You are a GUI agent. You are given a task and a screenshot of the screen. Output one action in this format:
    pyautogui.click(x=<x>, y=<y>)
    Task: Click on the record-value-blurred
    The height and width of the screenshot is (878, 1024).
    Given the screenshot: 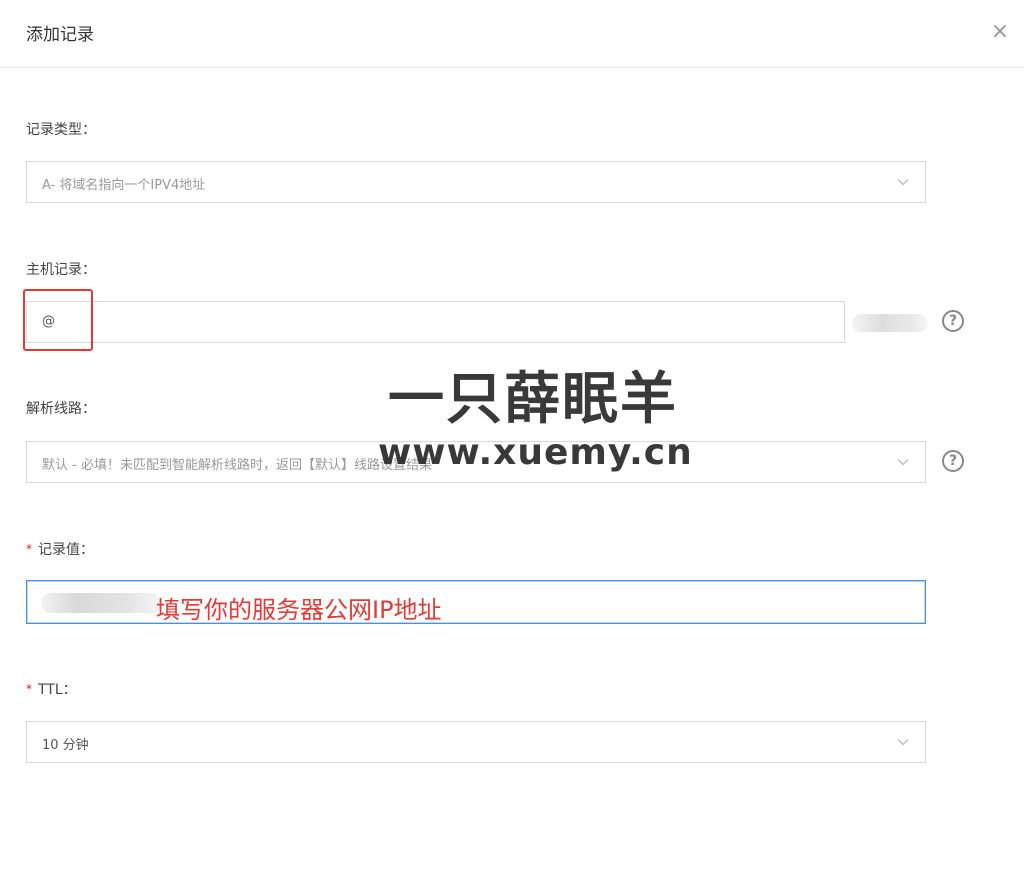 What is the action you would take?
    pyautogui.click(x=101, y=603)
    